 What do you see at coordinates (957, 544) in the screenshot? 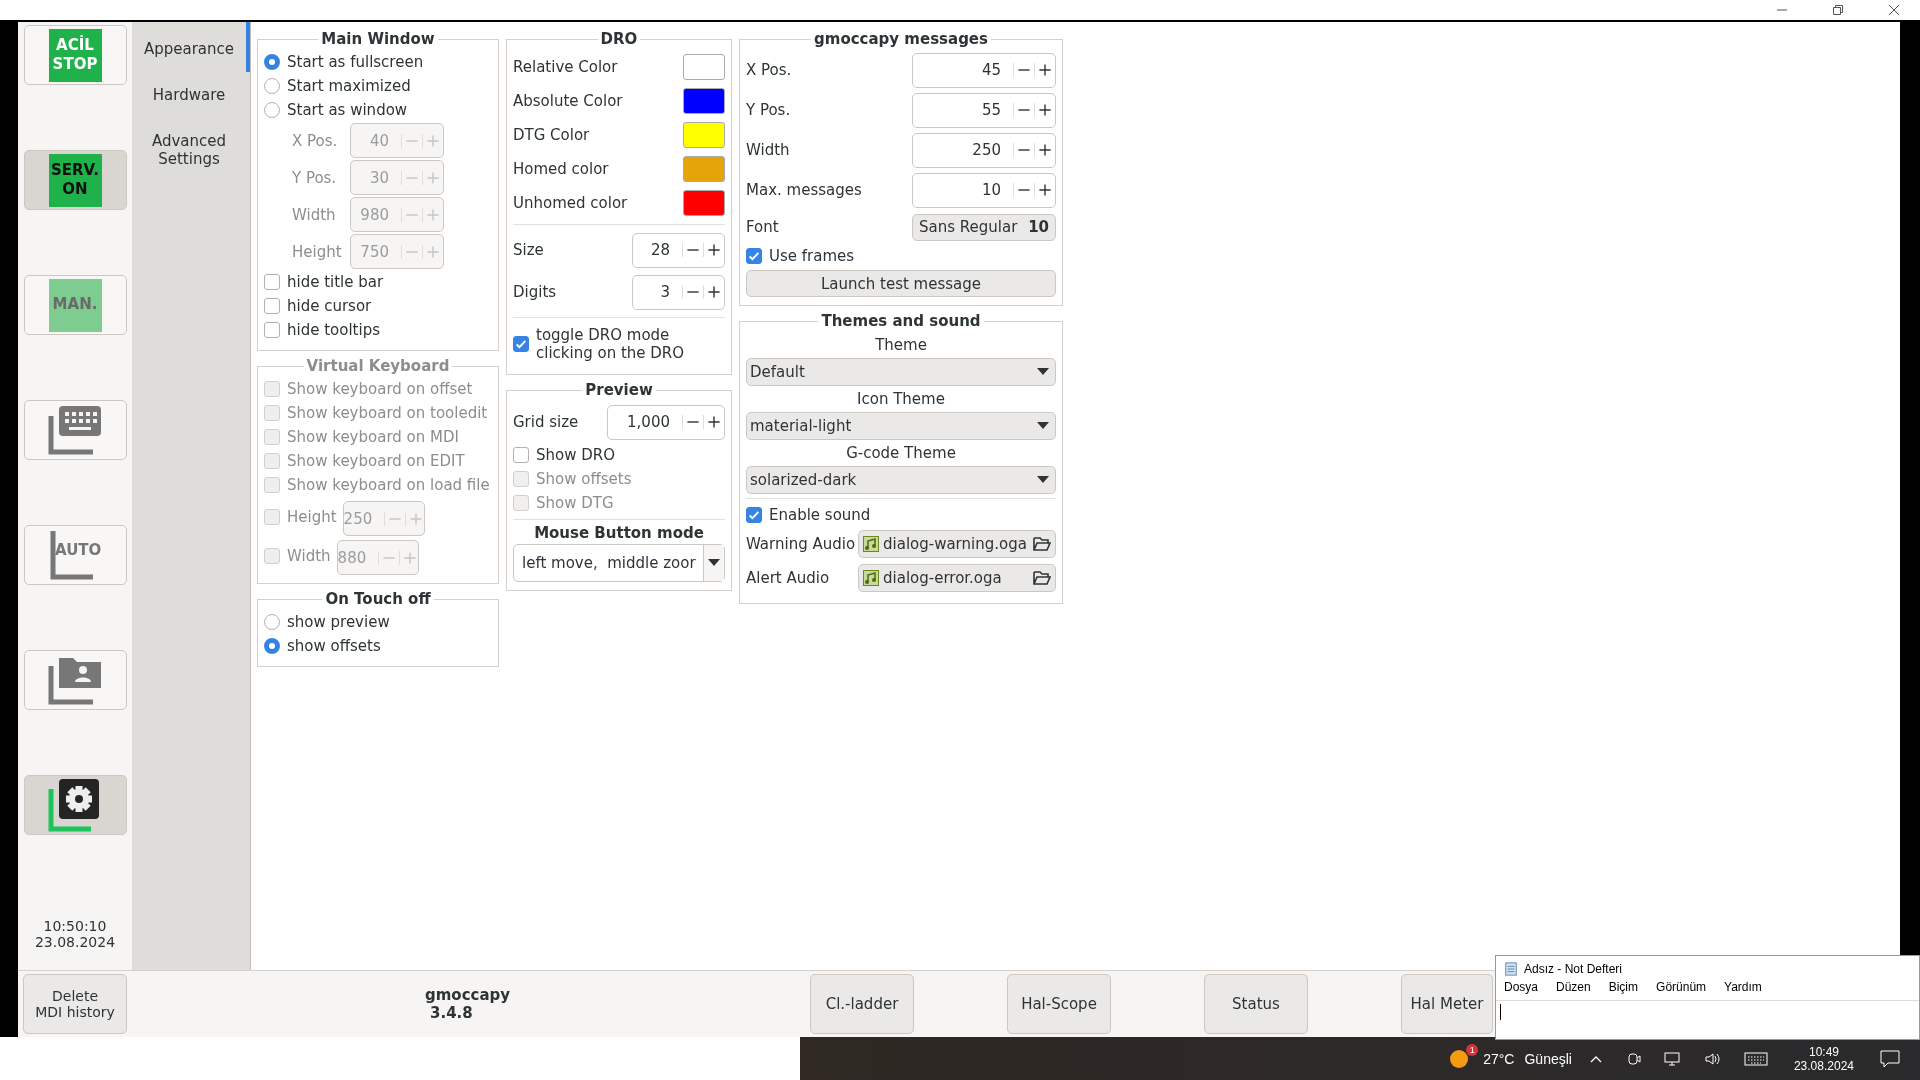
I see `file-chooser: dialog-warning.oga` at bounding box center [957, 544].